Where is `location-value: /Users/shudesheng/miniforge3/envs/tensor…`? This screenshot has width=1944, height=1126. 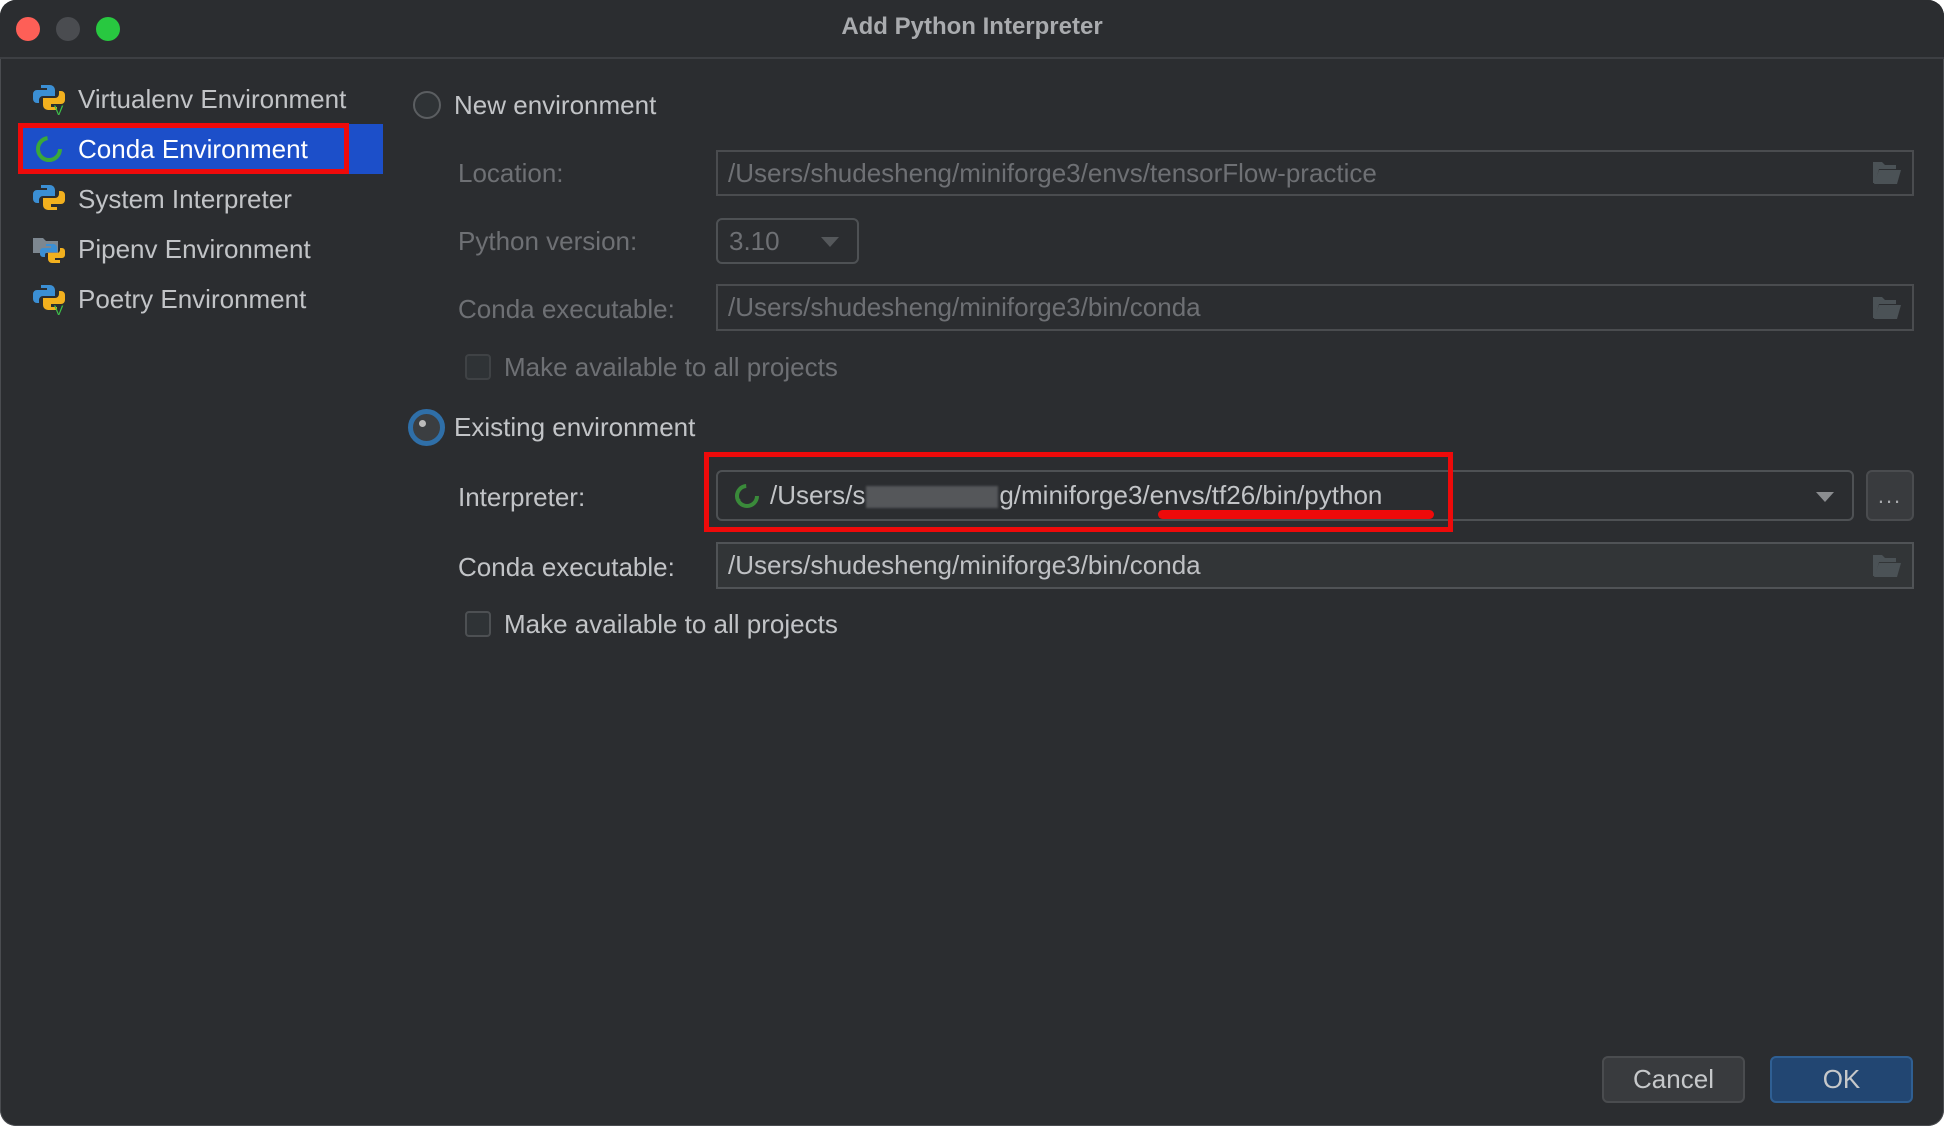 location-value: /Users/shudesheng/miniforge3/envs/tensor… is located at coordinates (1052, 172).